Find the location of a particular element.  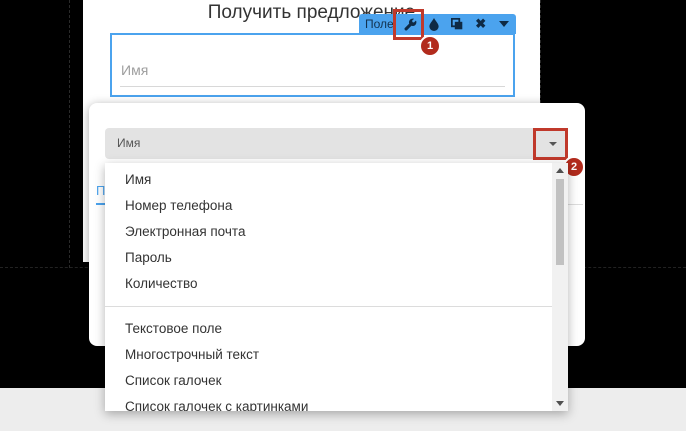

step-badge-1: 1 is located at coordinates (430, 46).